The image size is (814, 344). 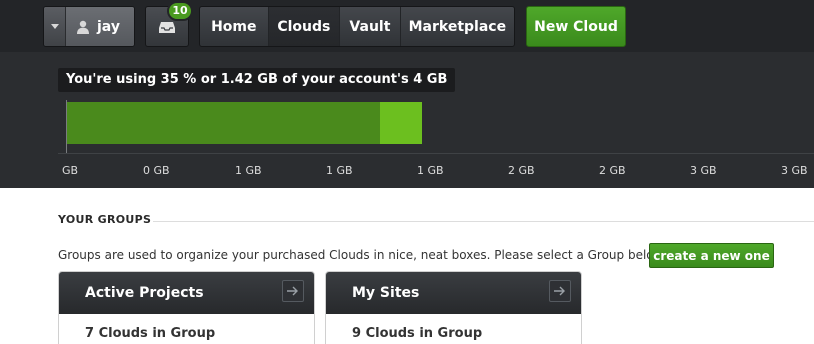 I want to click on inbox-tray-icon, so click(x=167, y=27).